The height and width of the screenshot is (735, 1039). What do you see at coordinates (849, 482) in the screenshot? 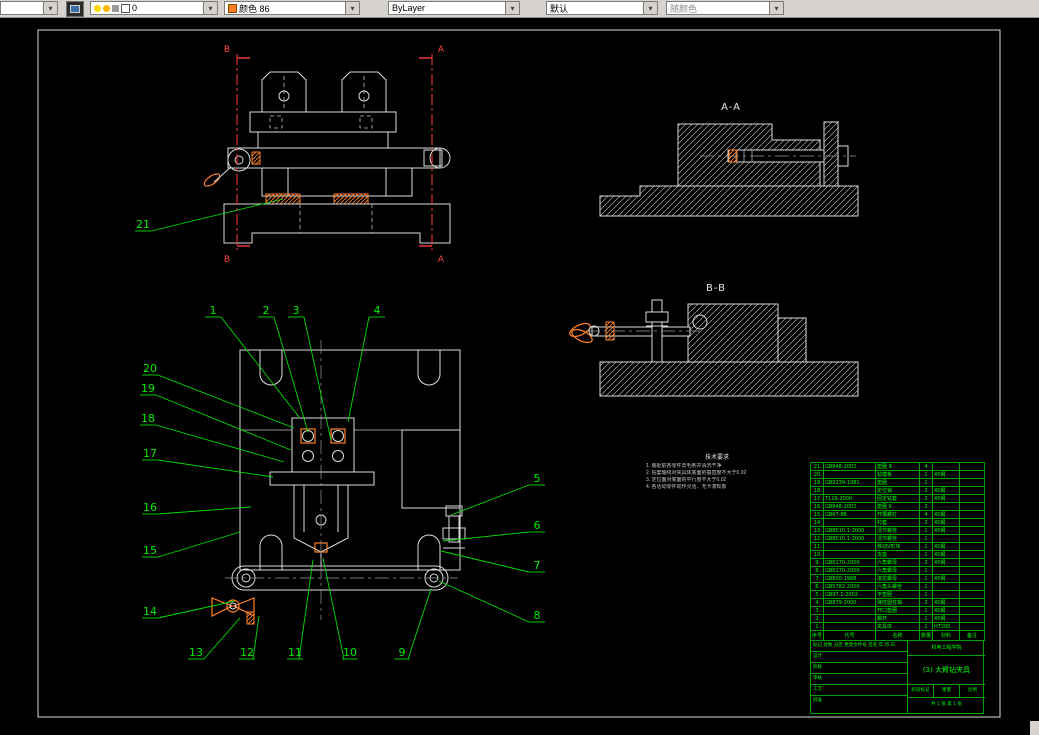
I see `bom-cell: GB9239-1981` at bounding box center [849, 482].